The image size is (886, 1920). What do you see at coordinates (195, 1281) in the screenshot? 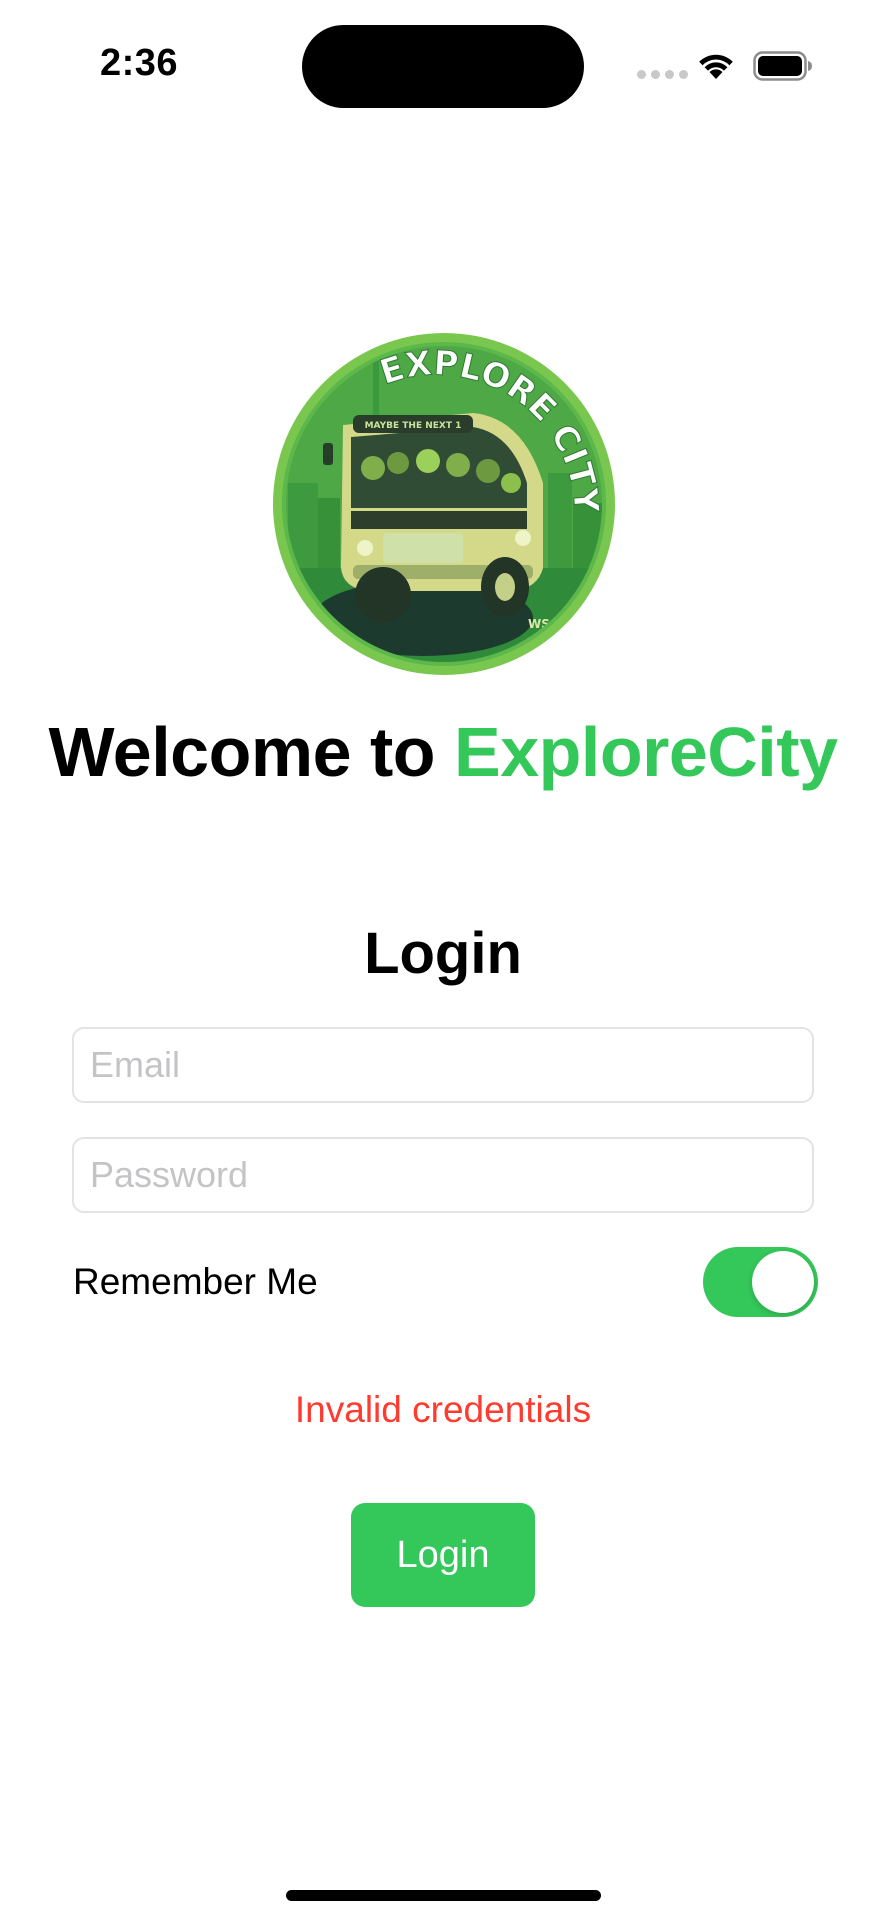
I see `remember-me-label: Remember Me` at bounding box center [195, 1281].